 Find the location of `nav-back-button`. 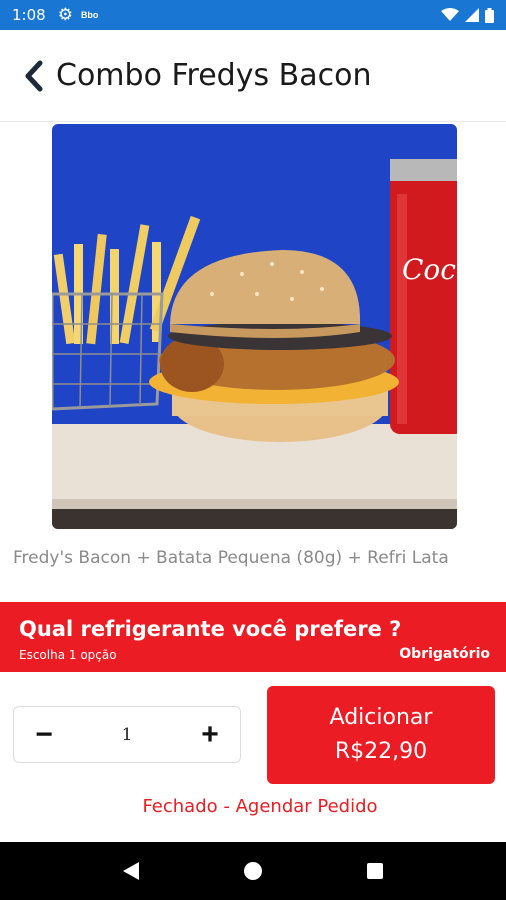

nav-back-button is located at coordinates (131, 871).